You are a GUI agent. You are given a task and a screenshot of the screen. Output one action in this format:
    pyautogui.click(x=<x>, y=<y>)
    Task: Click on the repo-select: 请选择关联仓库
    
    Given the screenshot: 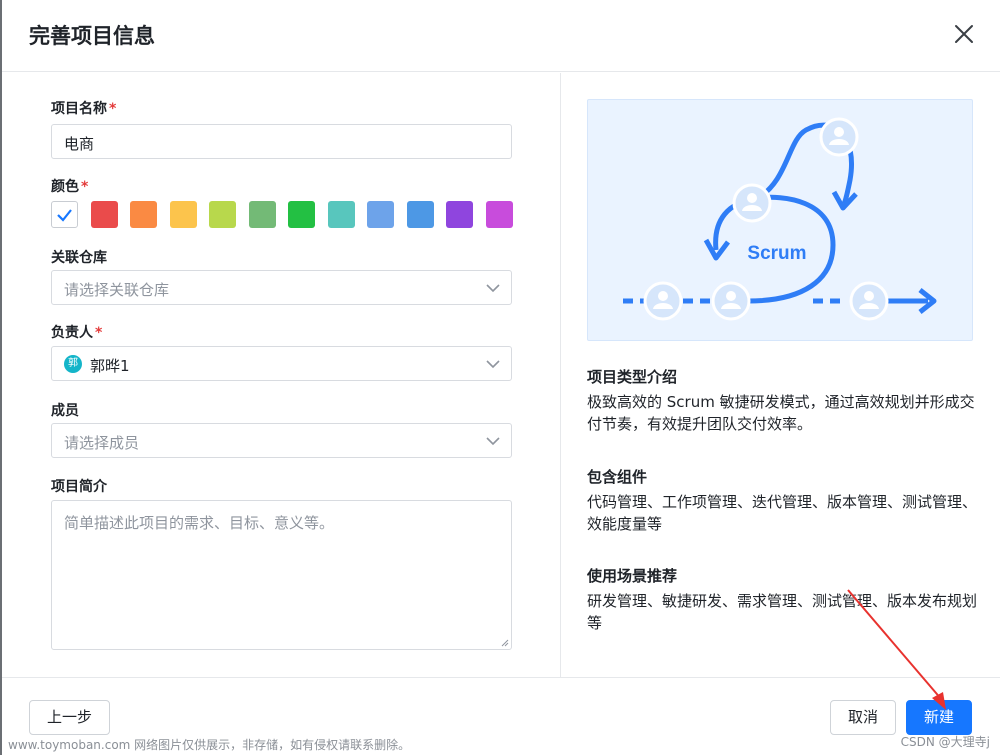 What is the action you would take?
    pyautogui.click(x=281, y=287)
    